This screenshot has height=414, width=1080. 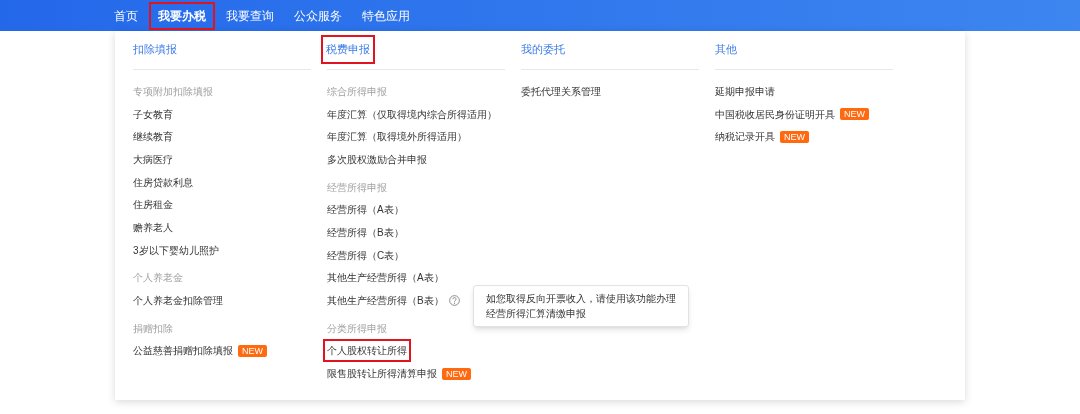 I want to click on menu-link: 年度汇算（取得境外所得适用）, so click(x=397, y=137).